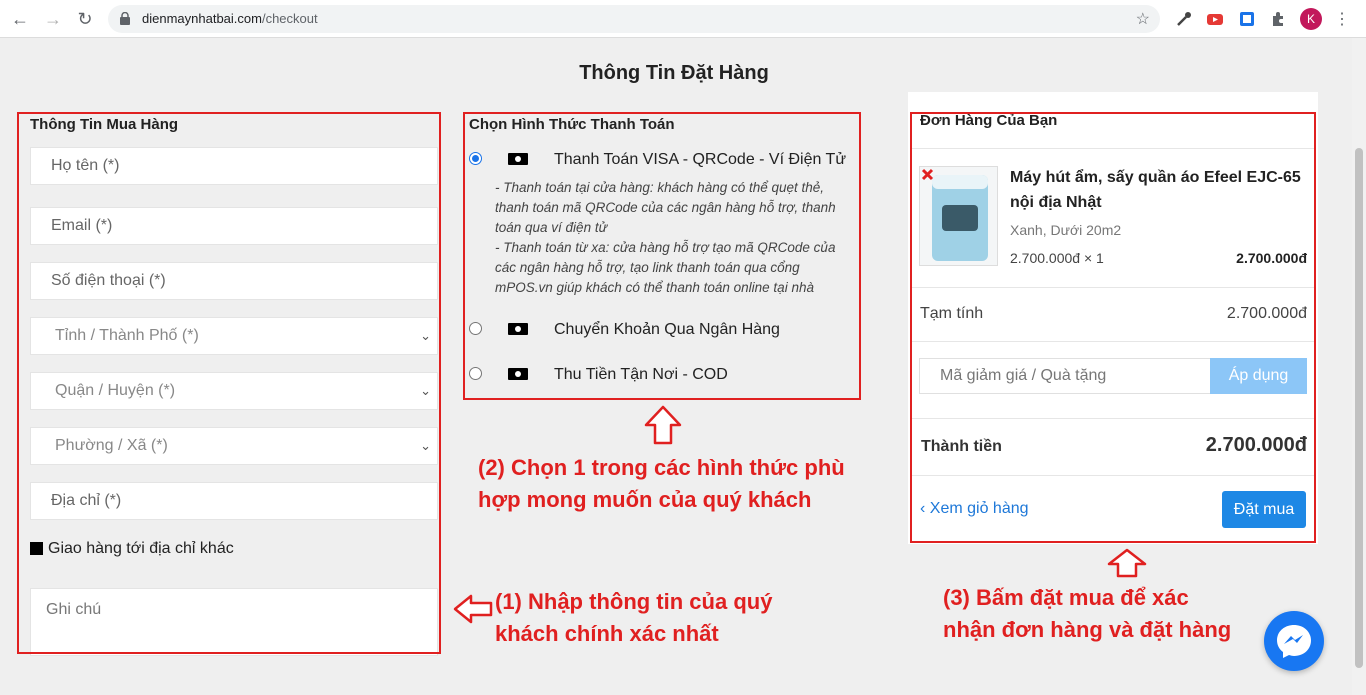 The height and width of the screenshot is (695, 1366). I want to click on profile-avatar: K, so click(1311, 19).